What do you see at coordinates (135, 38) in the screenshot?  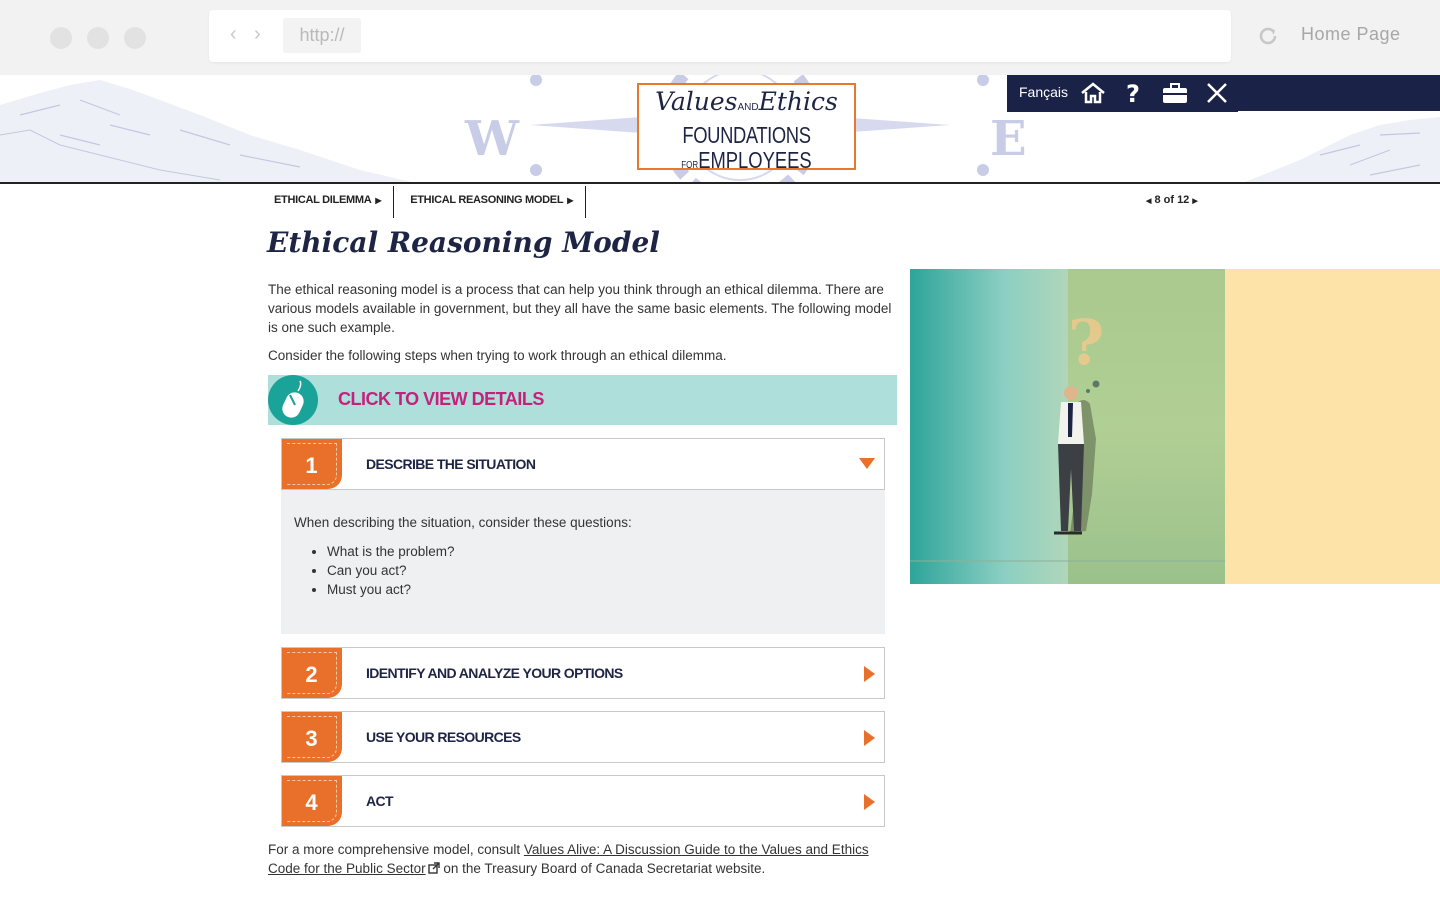 I see `window-maximize-dot` at bounding box center [135, 38].